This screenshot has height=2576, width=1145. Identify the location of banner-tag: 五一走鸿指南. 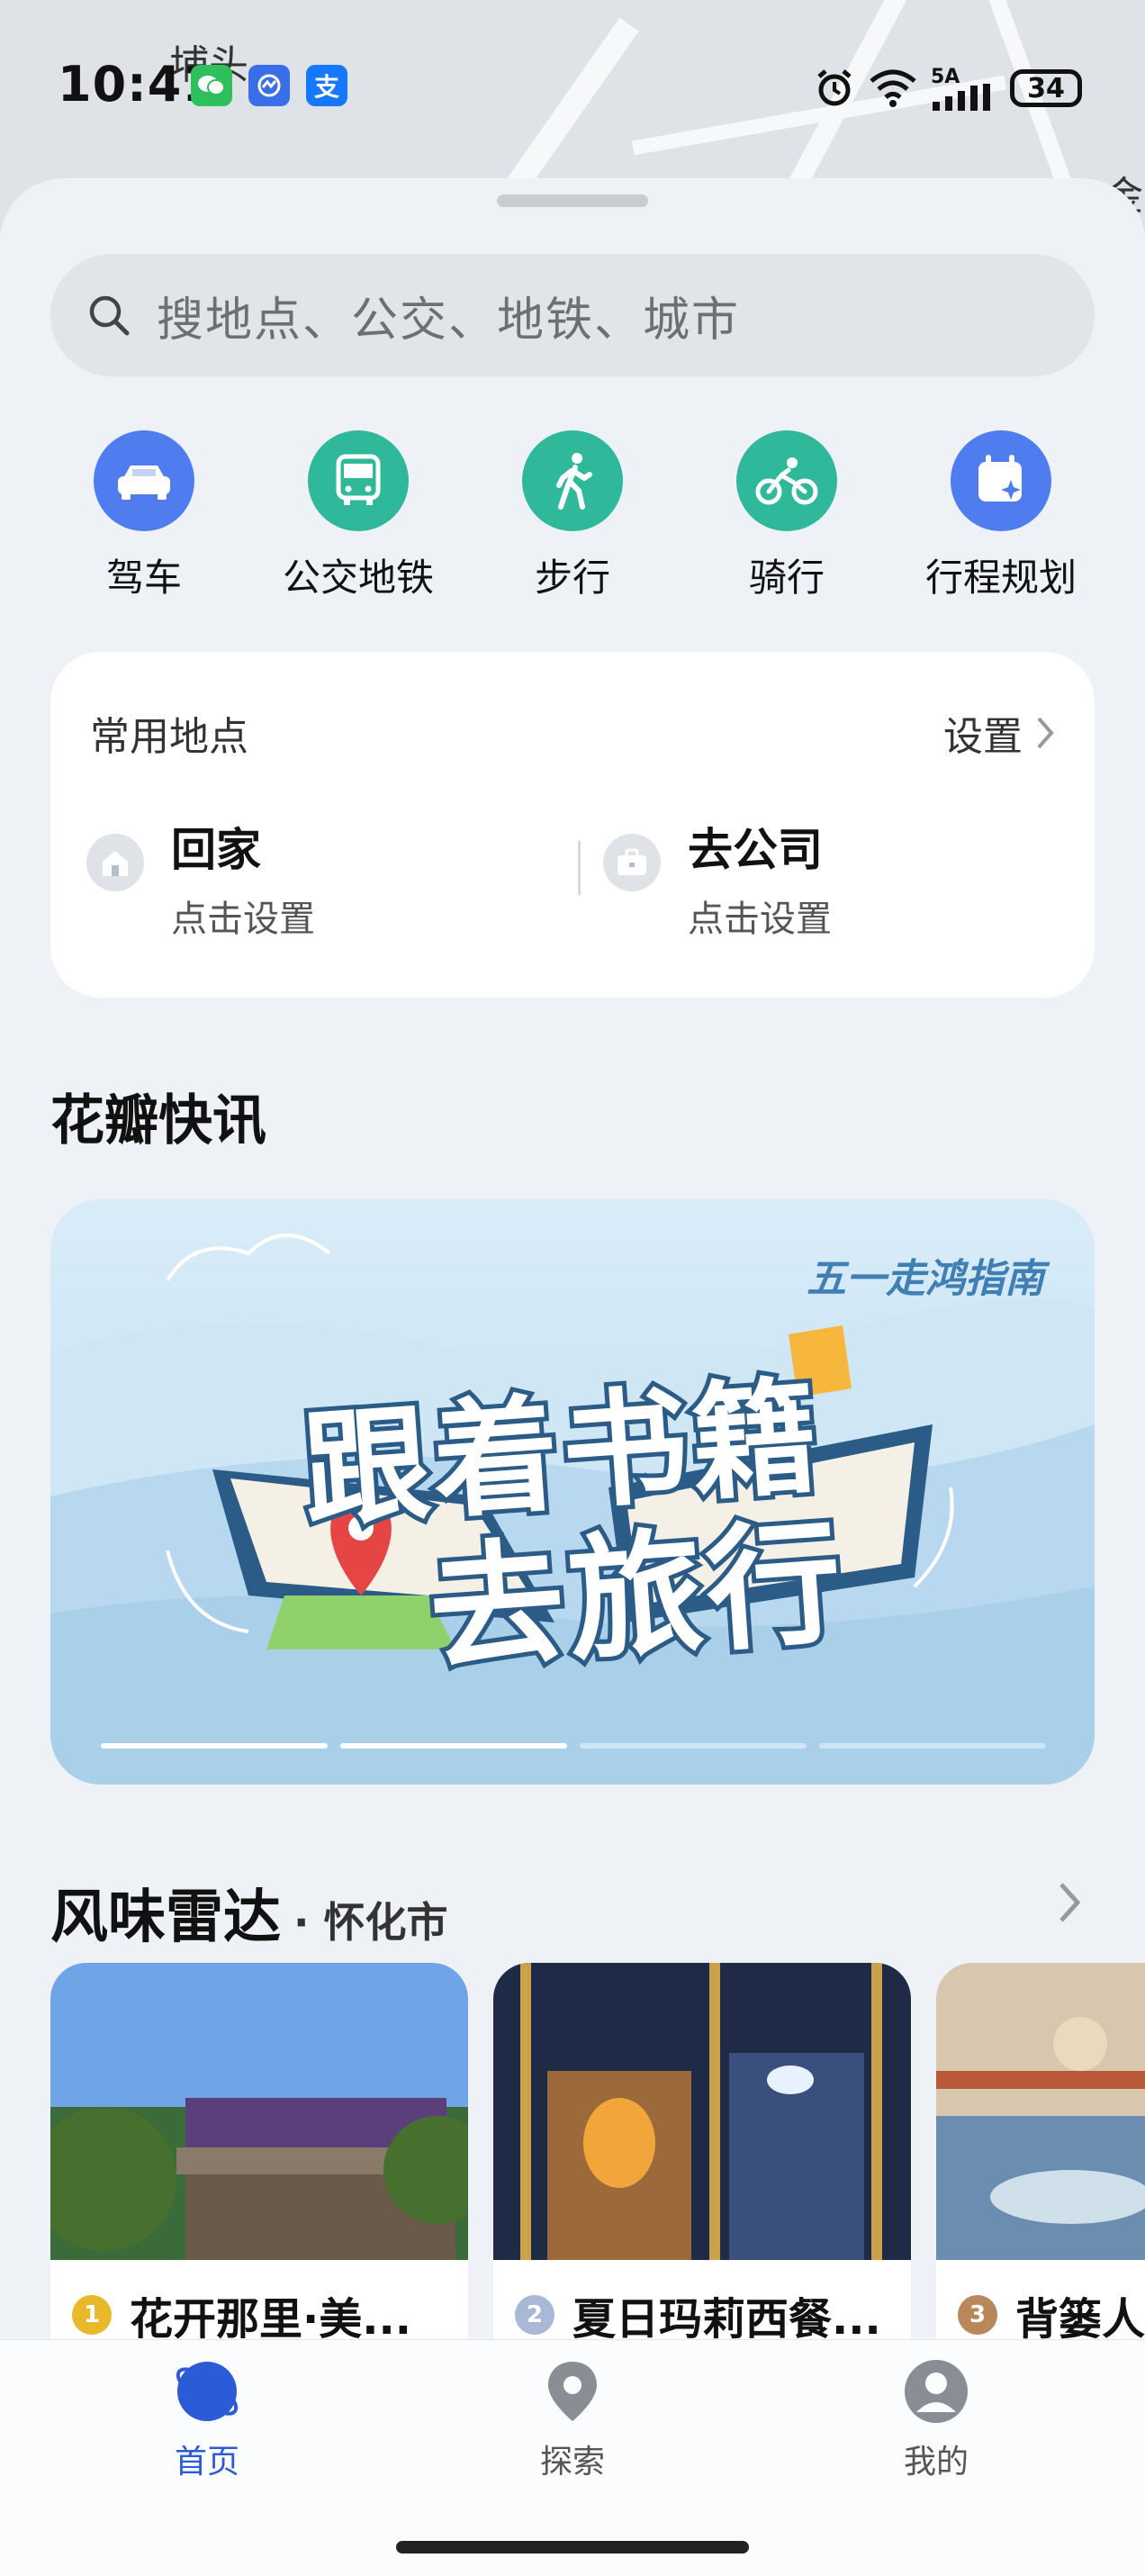
(926, 1279).